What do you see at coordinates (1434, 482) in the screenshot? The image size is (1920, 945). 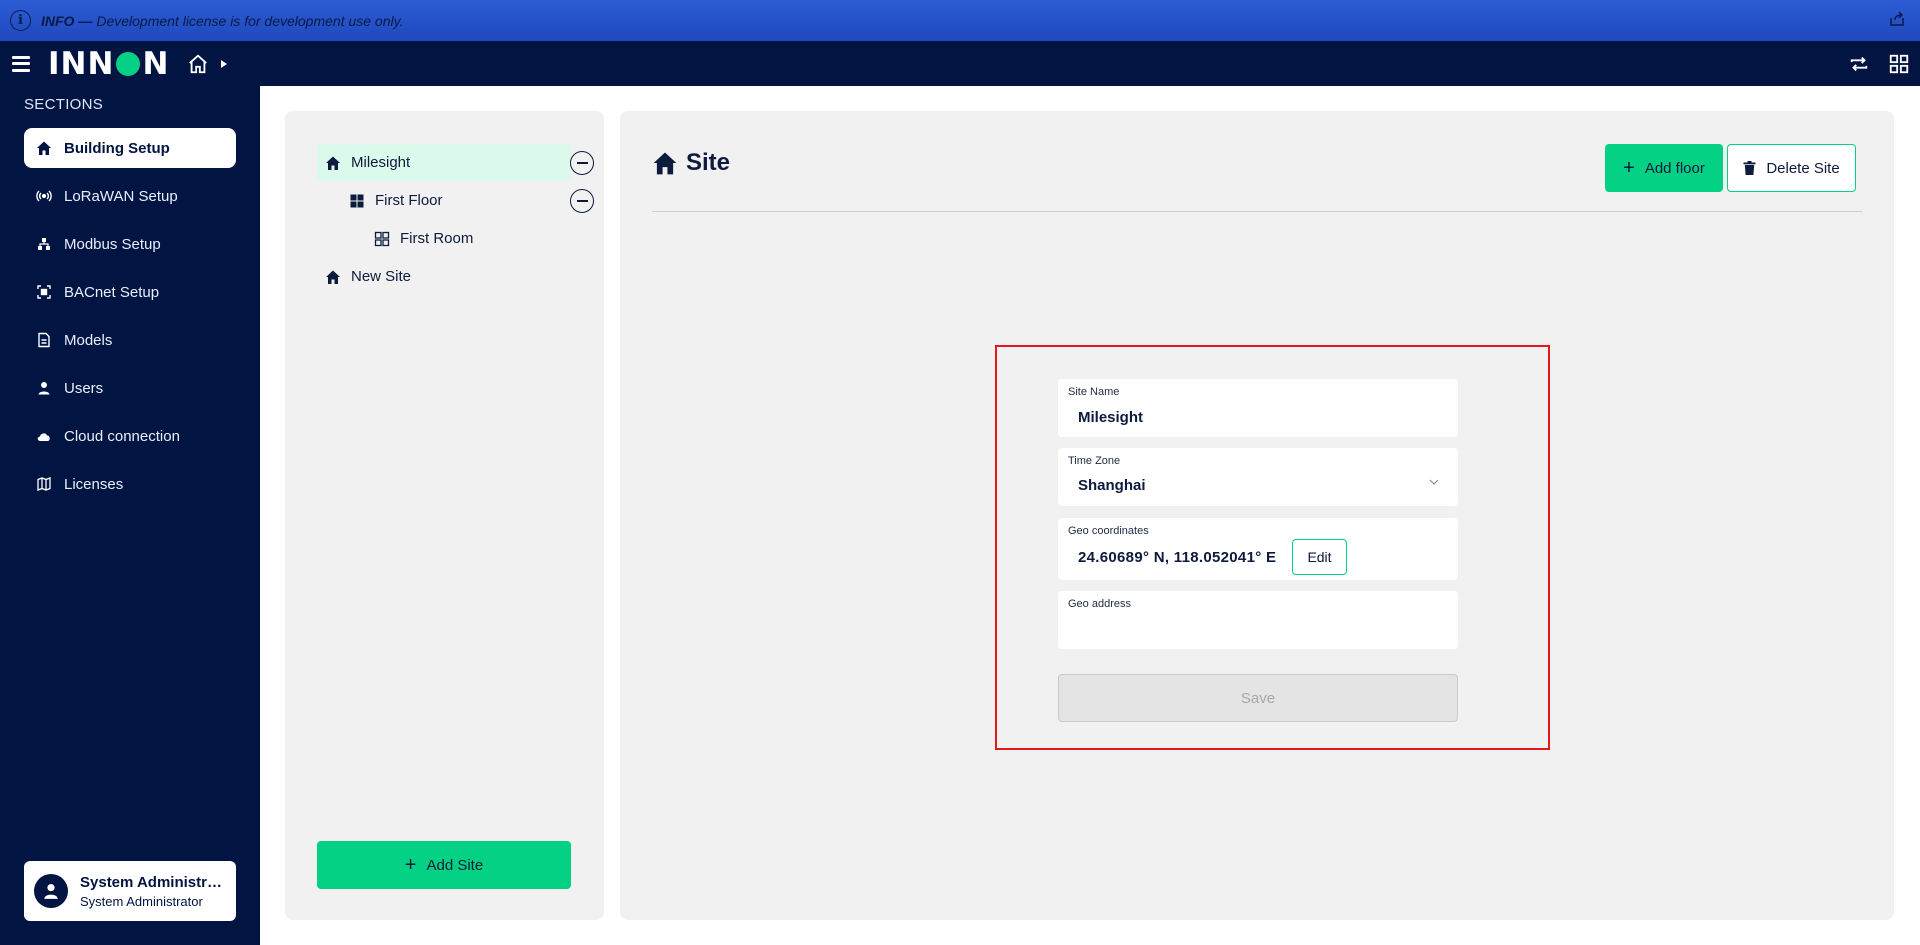 I see `chevron-down-icon` at bounding box center [1434, 482].